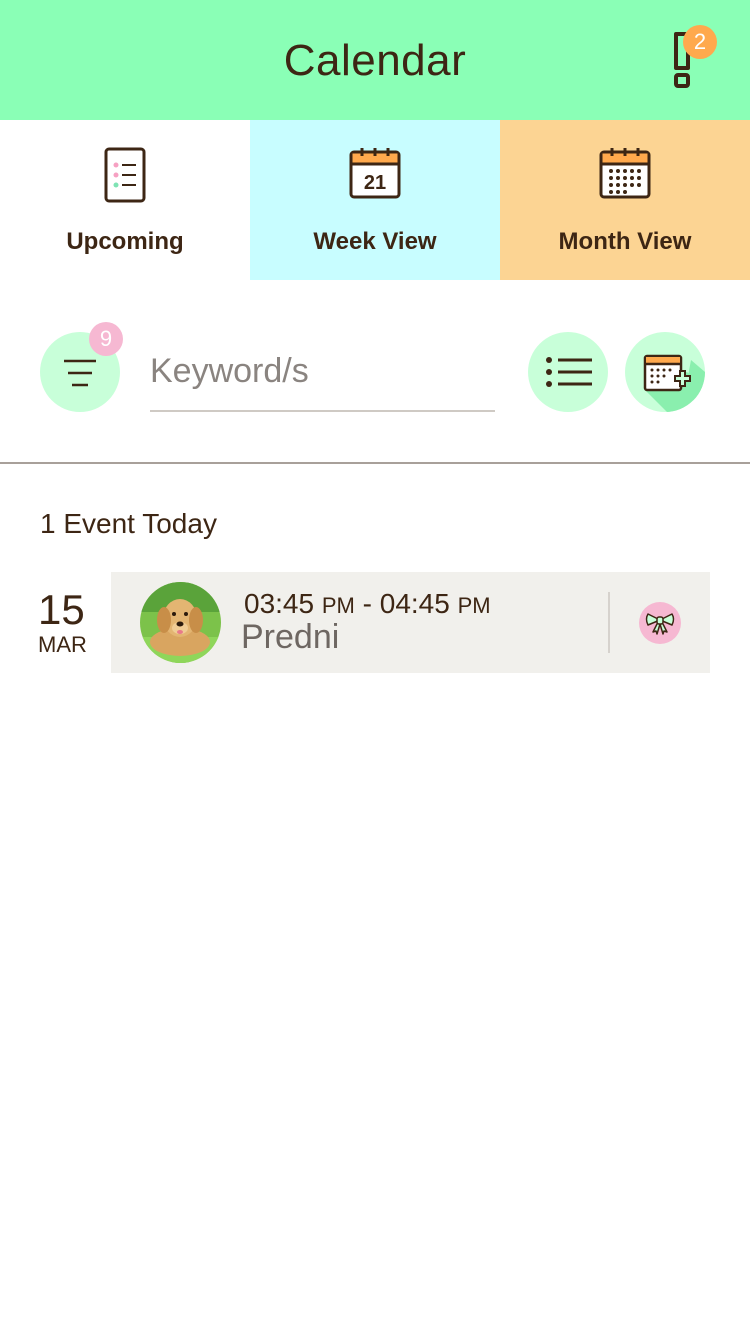 This screenshot has height=1334, width=750. What do you see at coordinates (674, 383) in the screenshot?
I see `calendar-add-icon` at bounding box center [674, 383].